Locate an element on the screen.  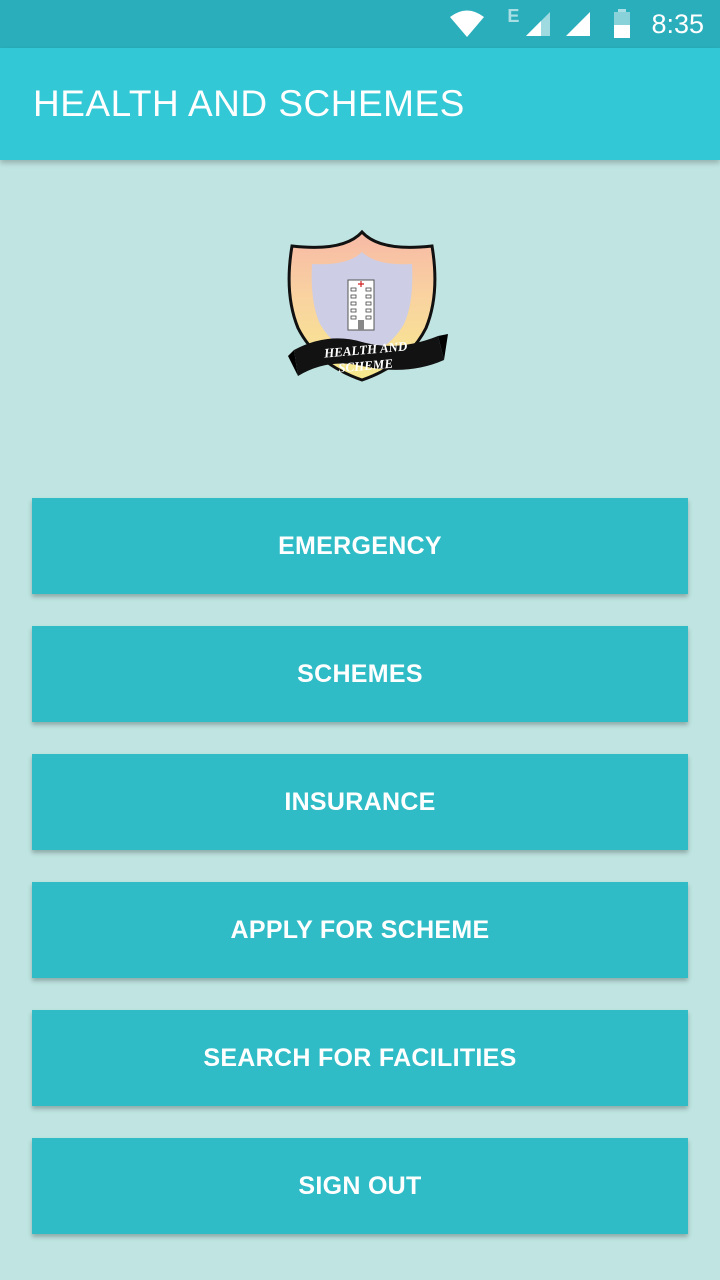
insurance-button: INSURANCE is located at coordinates (360, 802).